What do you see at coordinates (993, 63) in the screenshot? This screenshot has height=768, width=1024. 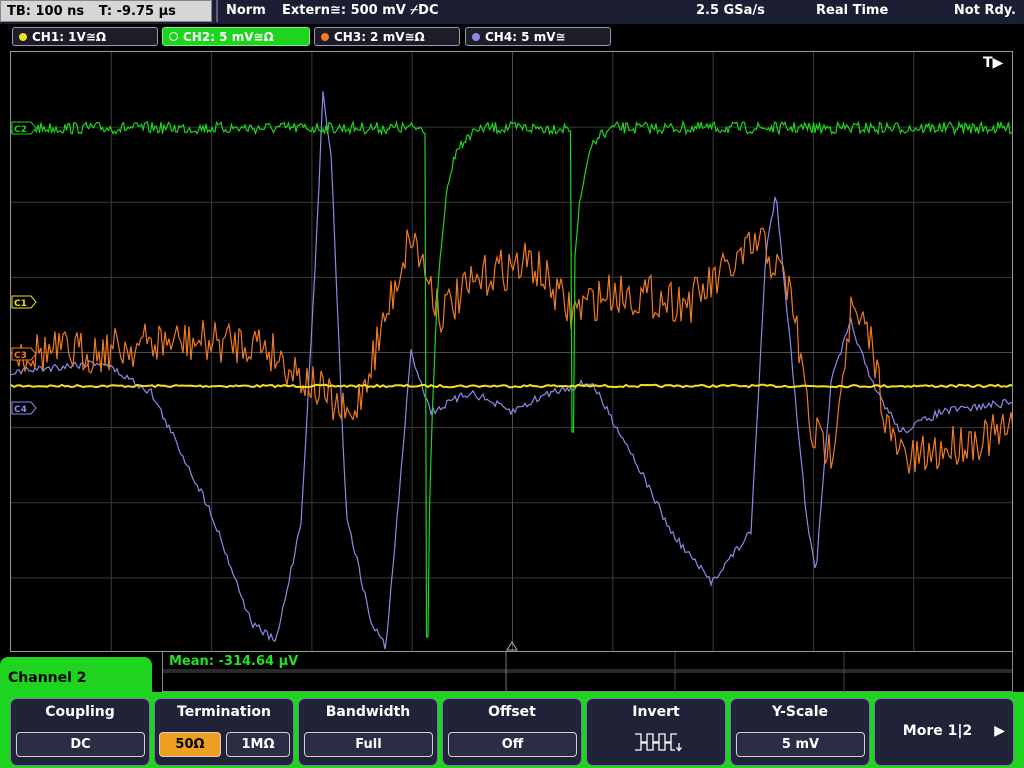 I see `trigger-position-marker: T▶` at bounding box center [993, 63].